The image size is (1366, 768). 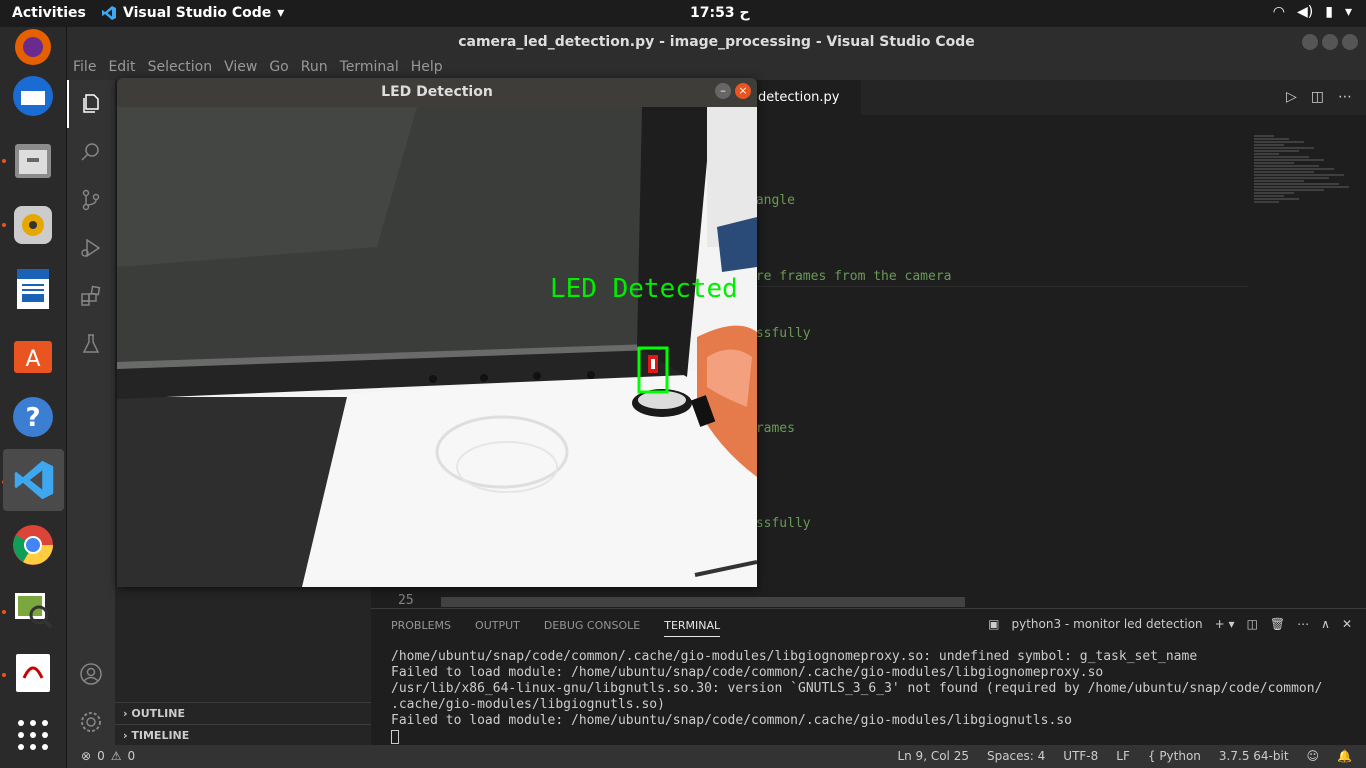 I want to click on document-viewer-icon, so click(x=33, y=673).